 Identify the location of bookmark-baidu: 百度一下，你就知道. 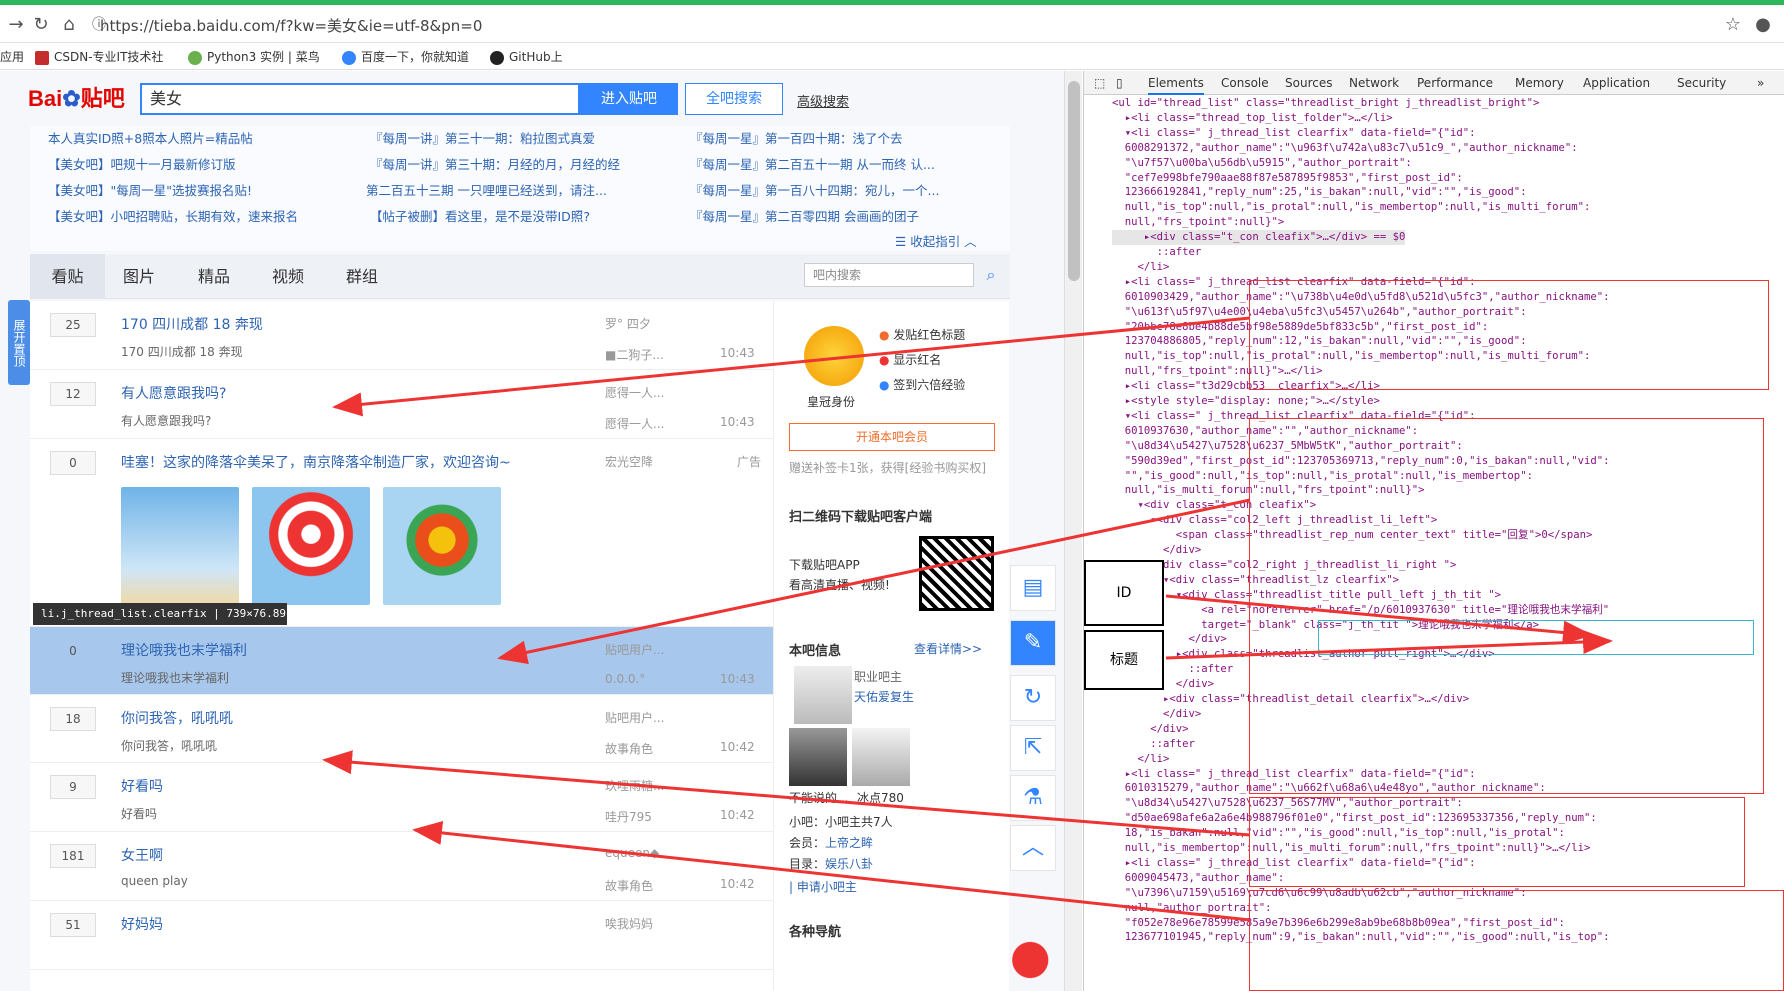
(405, 57).